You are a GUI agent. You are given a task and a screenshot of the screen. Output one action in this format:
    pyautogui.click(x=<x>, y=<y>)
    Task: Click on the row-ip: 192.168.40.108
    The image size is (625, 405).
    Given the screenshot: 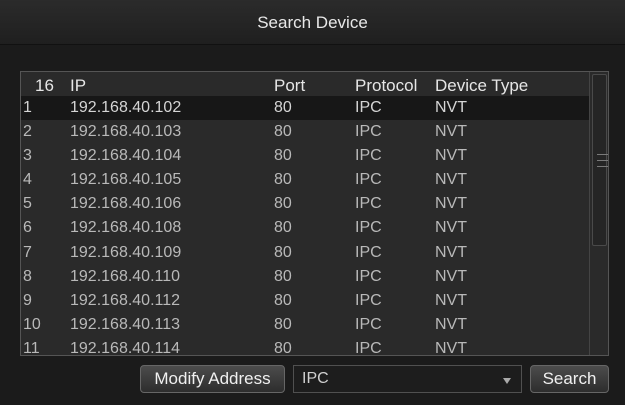 What is the action you would take?
    pyautogui.click(x=126, y=228)
    